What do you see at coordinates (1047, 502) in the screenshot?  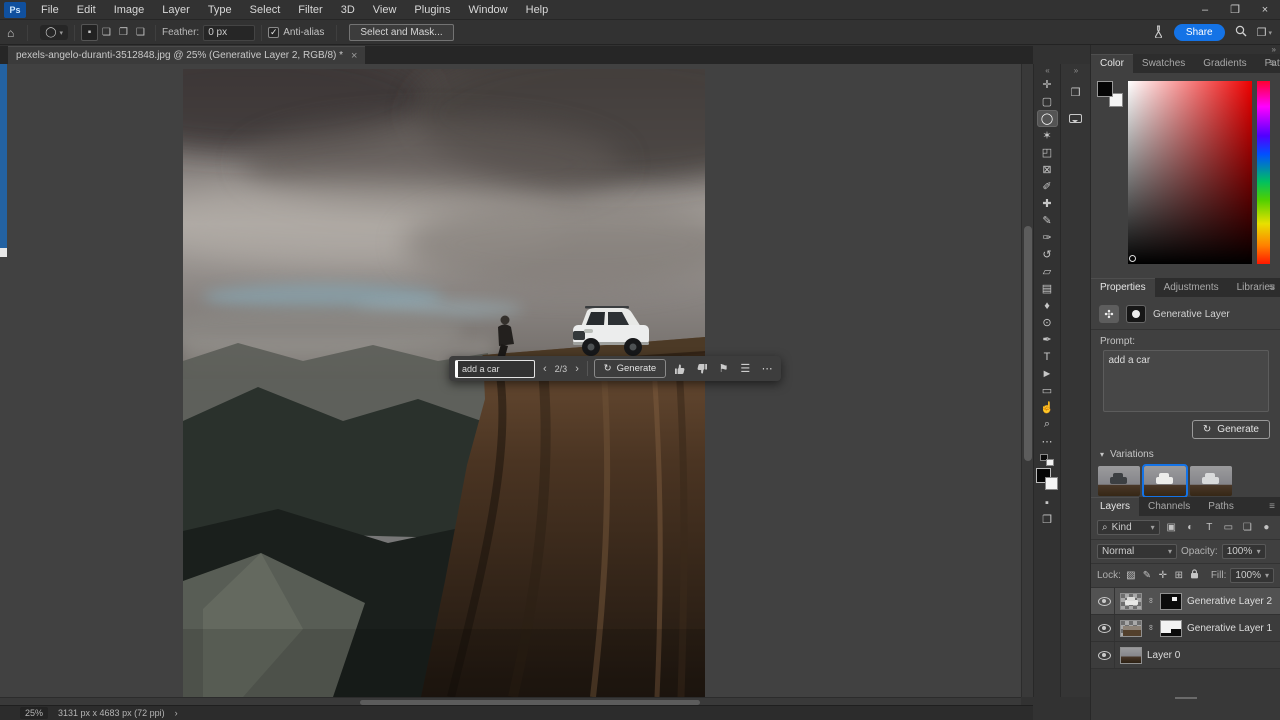 I see `quick-mask-button: ▪` at bounding box center [1047, 502].